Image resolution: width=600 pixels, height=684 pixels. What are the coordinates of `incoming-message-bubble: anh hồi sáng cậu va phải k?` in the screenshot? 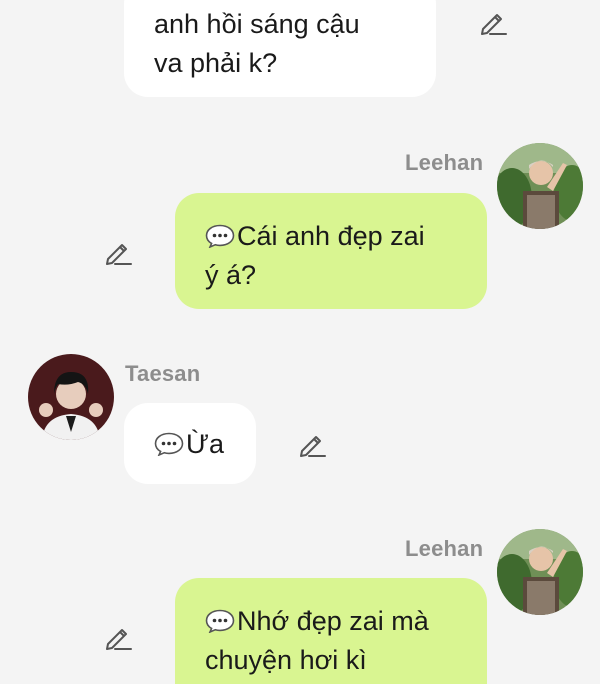 It's located at (280, 48).